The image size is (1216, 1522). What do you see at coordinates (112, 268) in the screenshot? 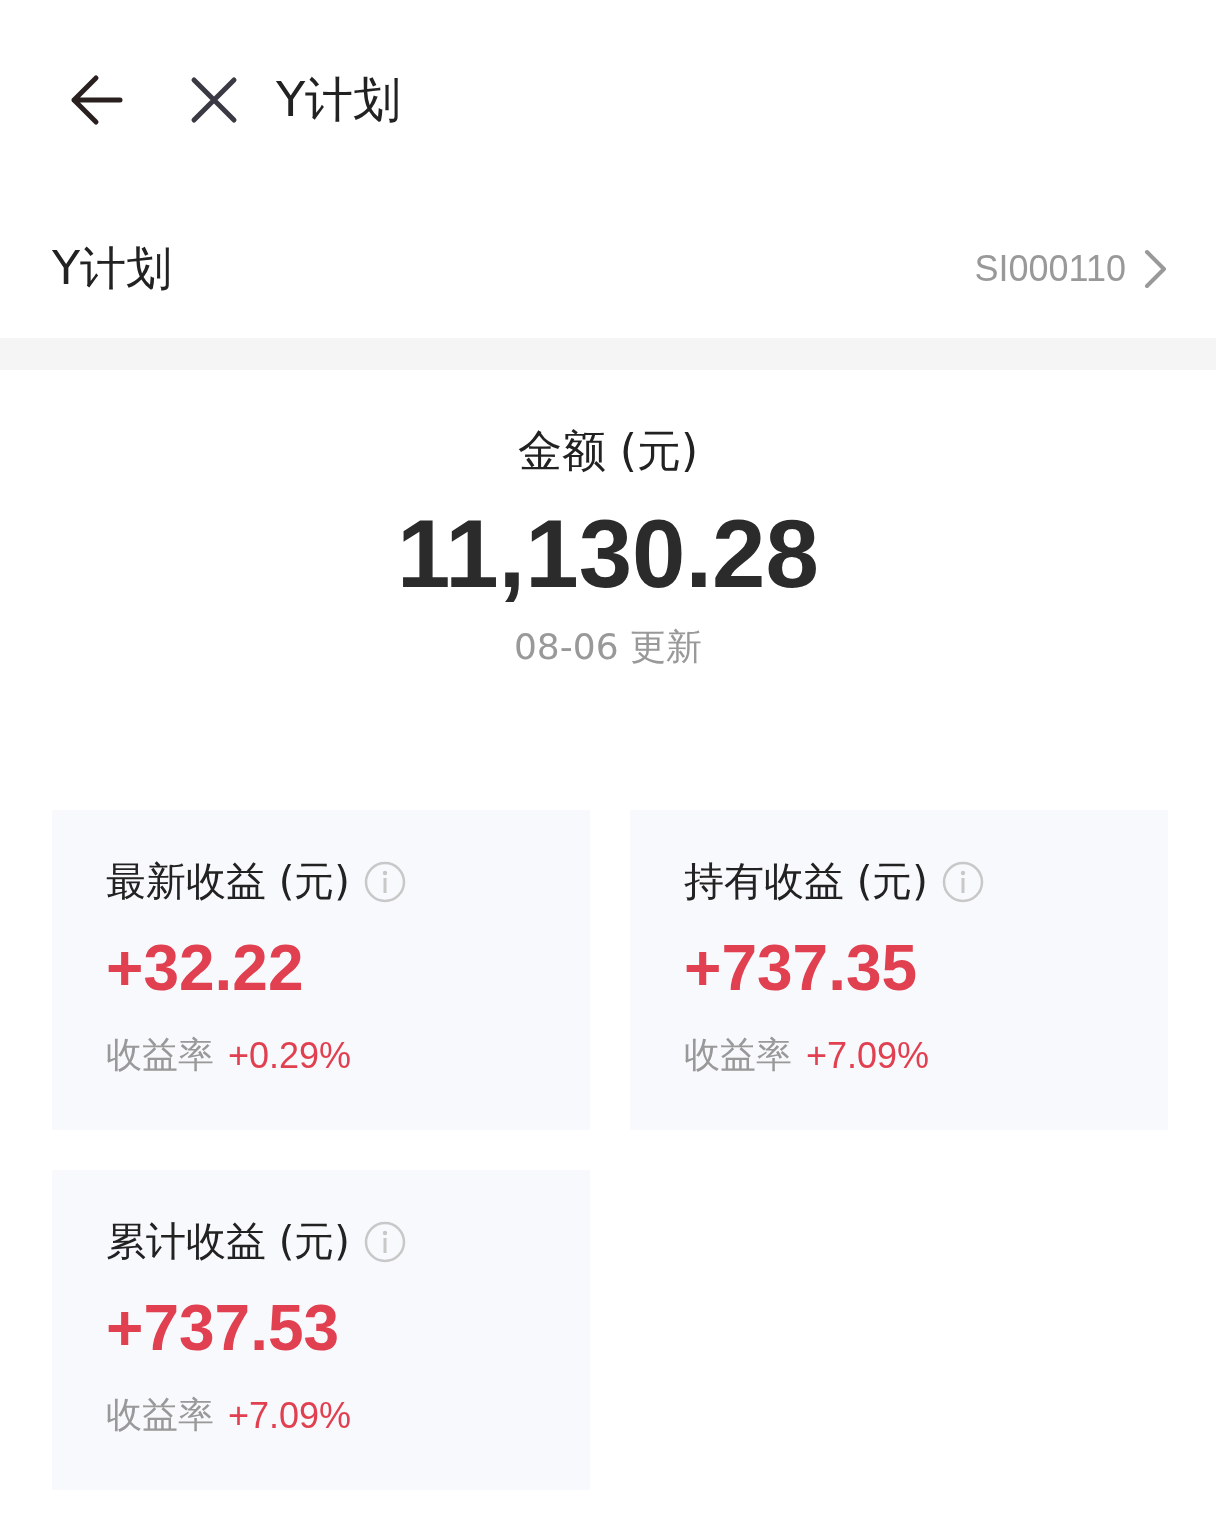
I see `plan-name: Y计划` at bounding box center [112, 268].